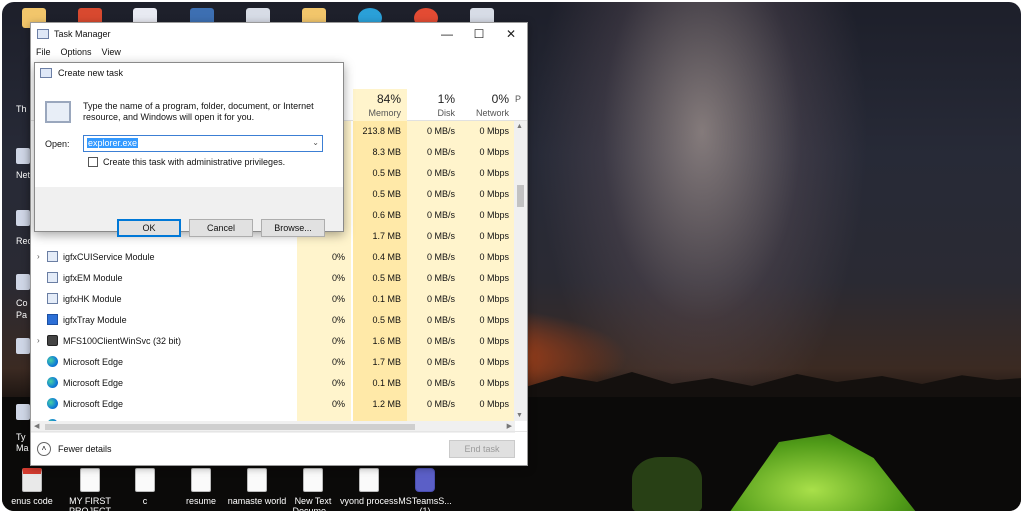 This screenshot has height=513, width=1024. I want to click on table-row: igfxEM Module 0% 0.5 MB 0 MB/s 0 Mbps, so click(273, 278).